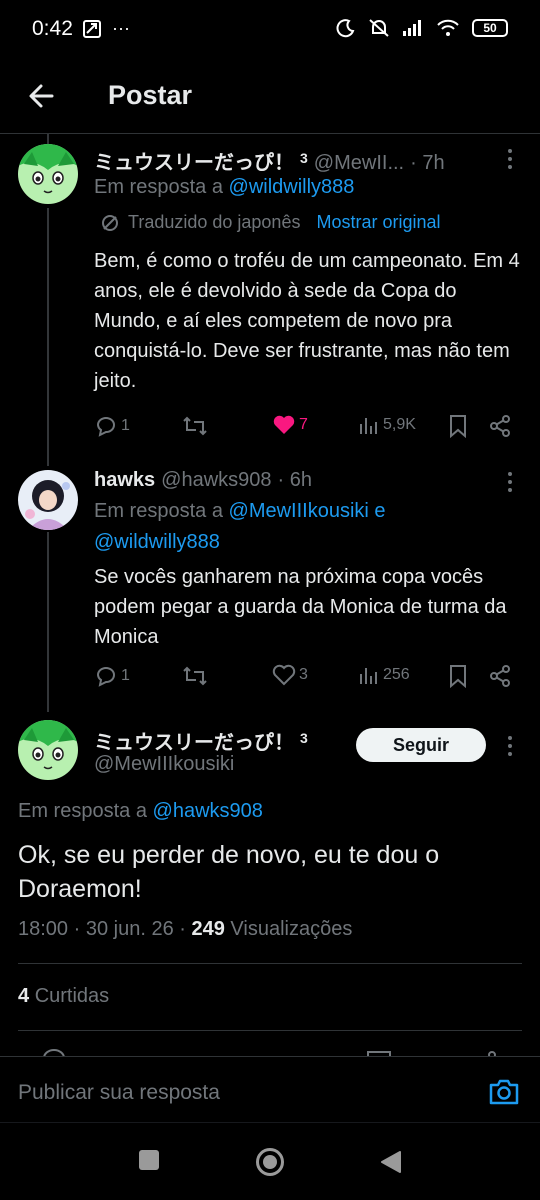 The height and width of the screenshot is (1200, 540). I want to click on reply-input: Publicar sua resposta, so click(119, 1093).